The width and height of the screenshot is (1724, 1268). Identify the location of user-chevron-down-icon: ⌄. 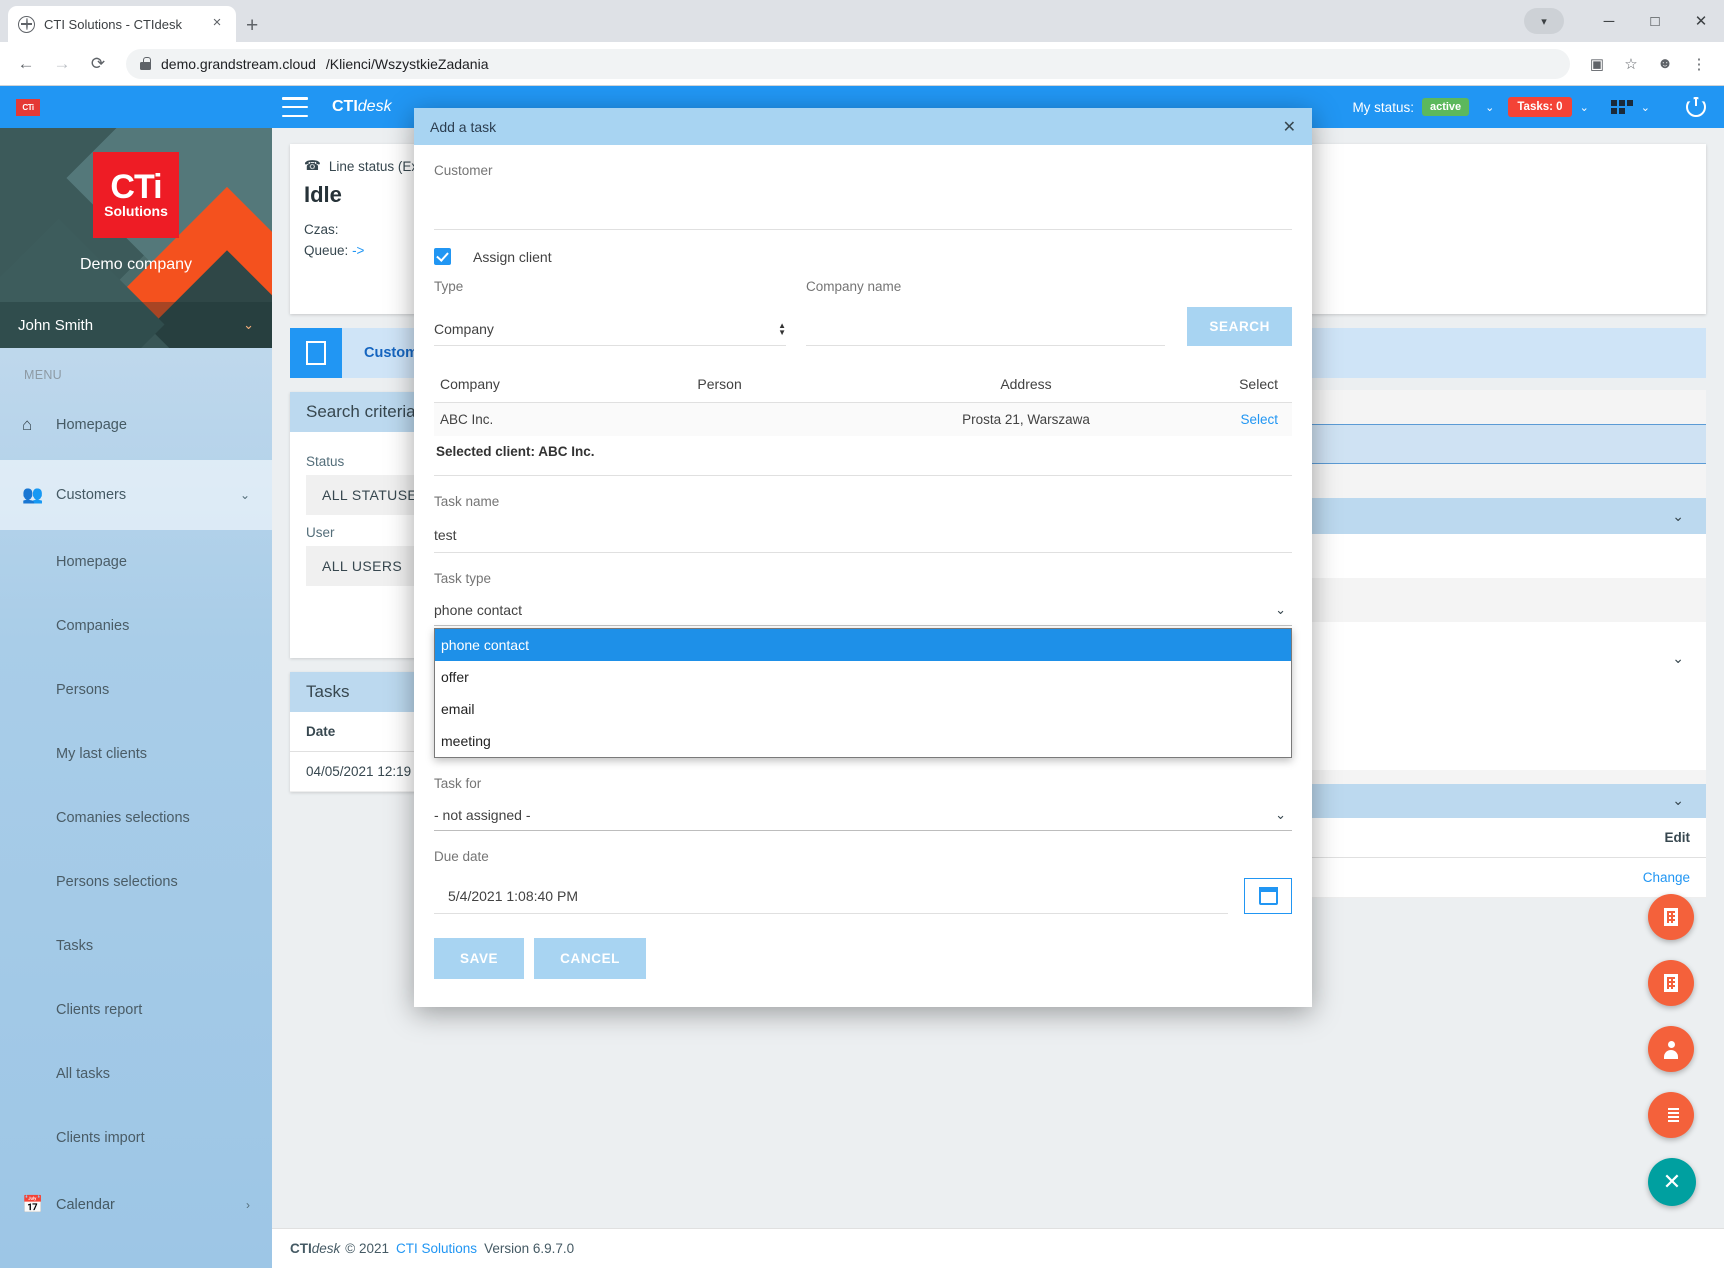
(248, 325).